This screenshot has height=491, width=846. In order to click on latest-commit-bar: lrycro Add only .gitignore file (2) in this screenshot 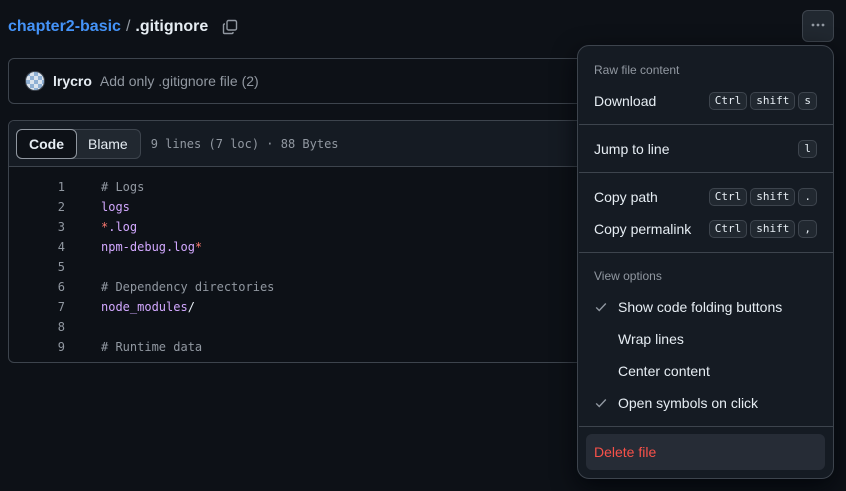, I will do `click(308, 81)`.